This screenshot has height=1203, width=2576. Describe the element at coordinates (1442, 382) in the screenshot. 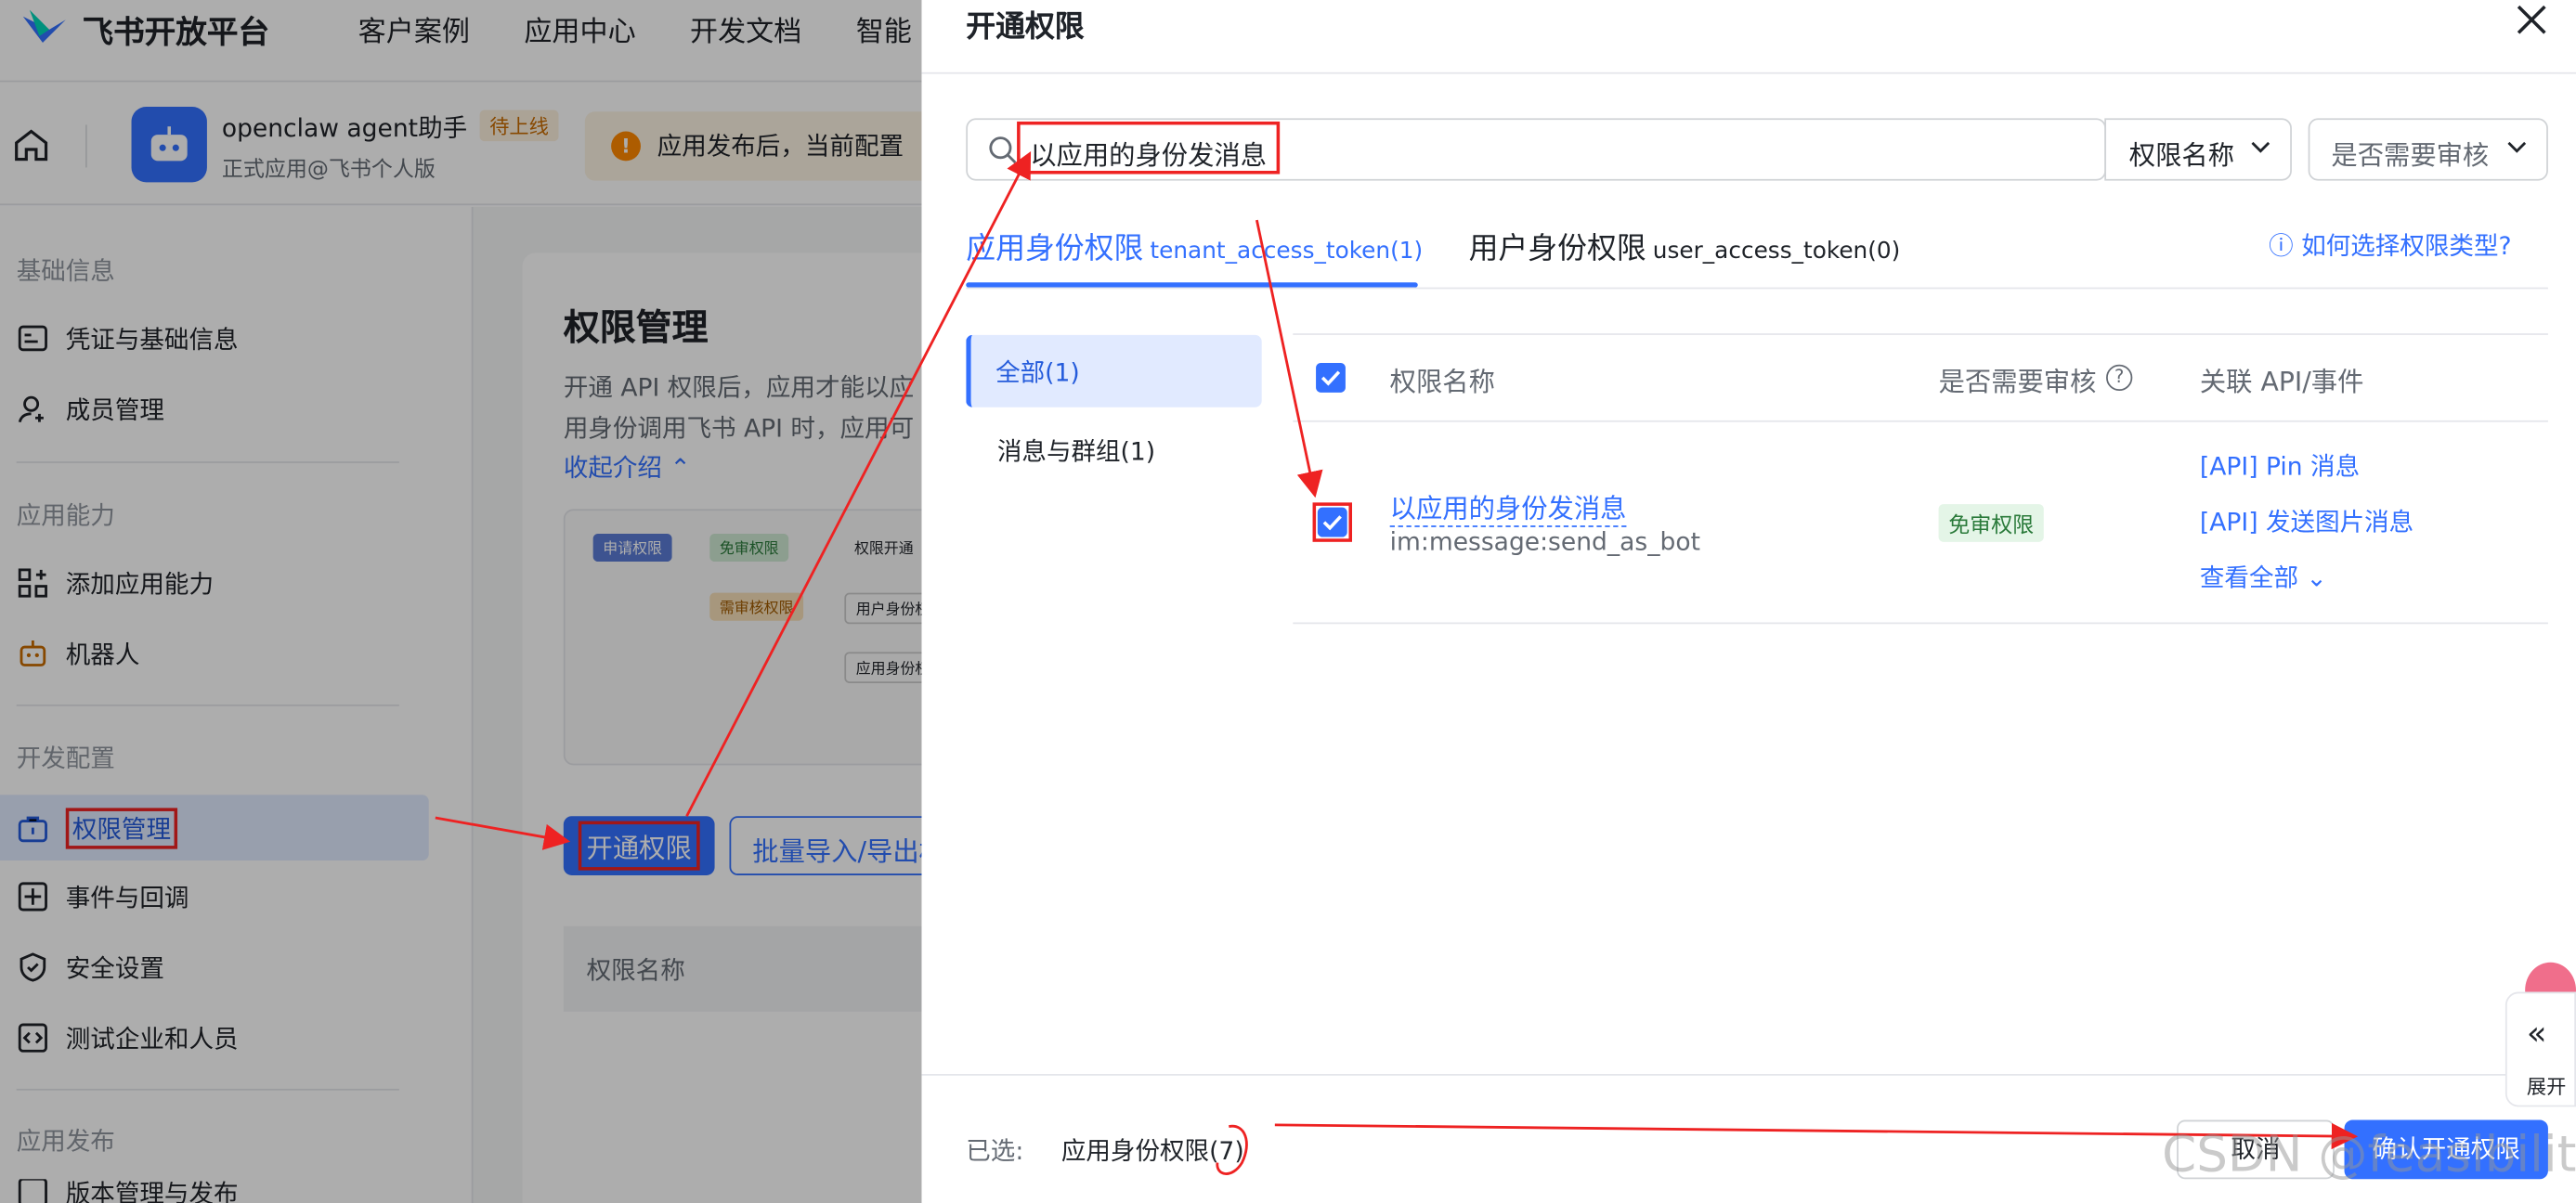

I see `column-header-name: 权限名称` at that location.